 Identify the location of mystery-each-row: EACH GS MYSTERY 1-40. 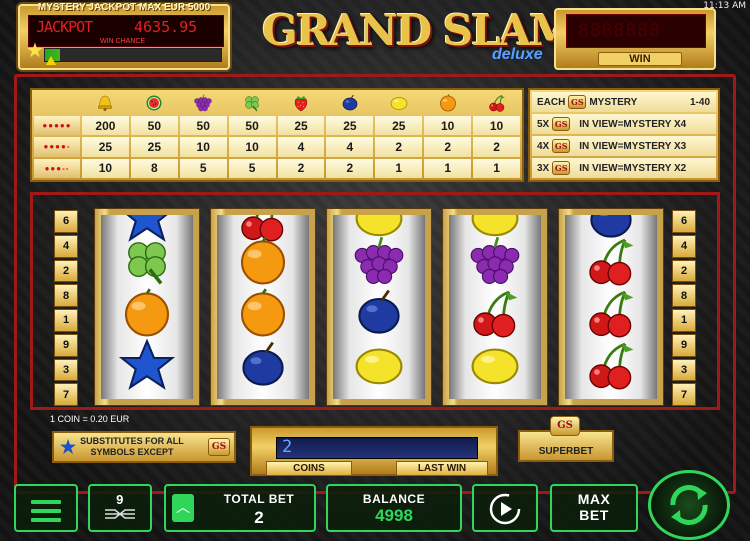
(624, 102).